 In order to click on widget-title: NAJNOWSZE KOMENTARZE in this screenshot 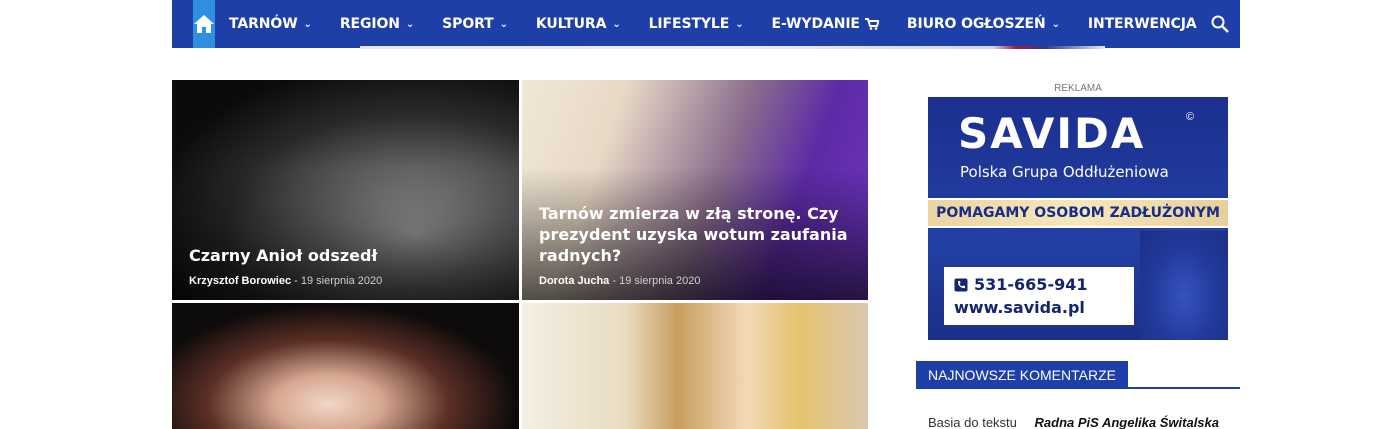, I will do `click(1078, 375)`.